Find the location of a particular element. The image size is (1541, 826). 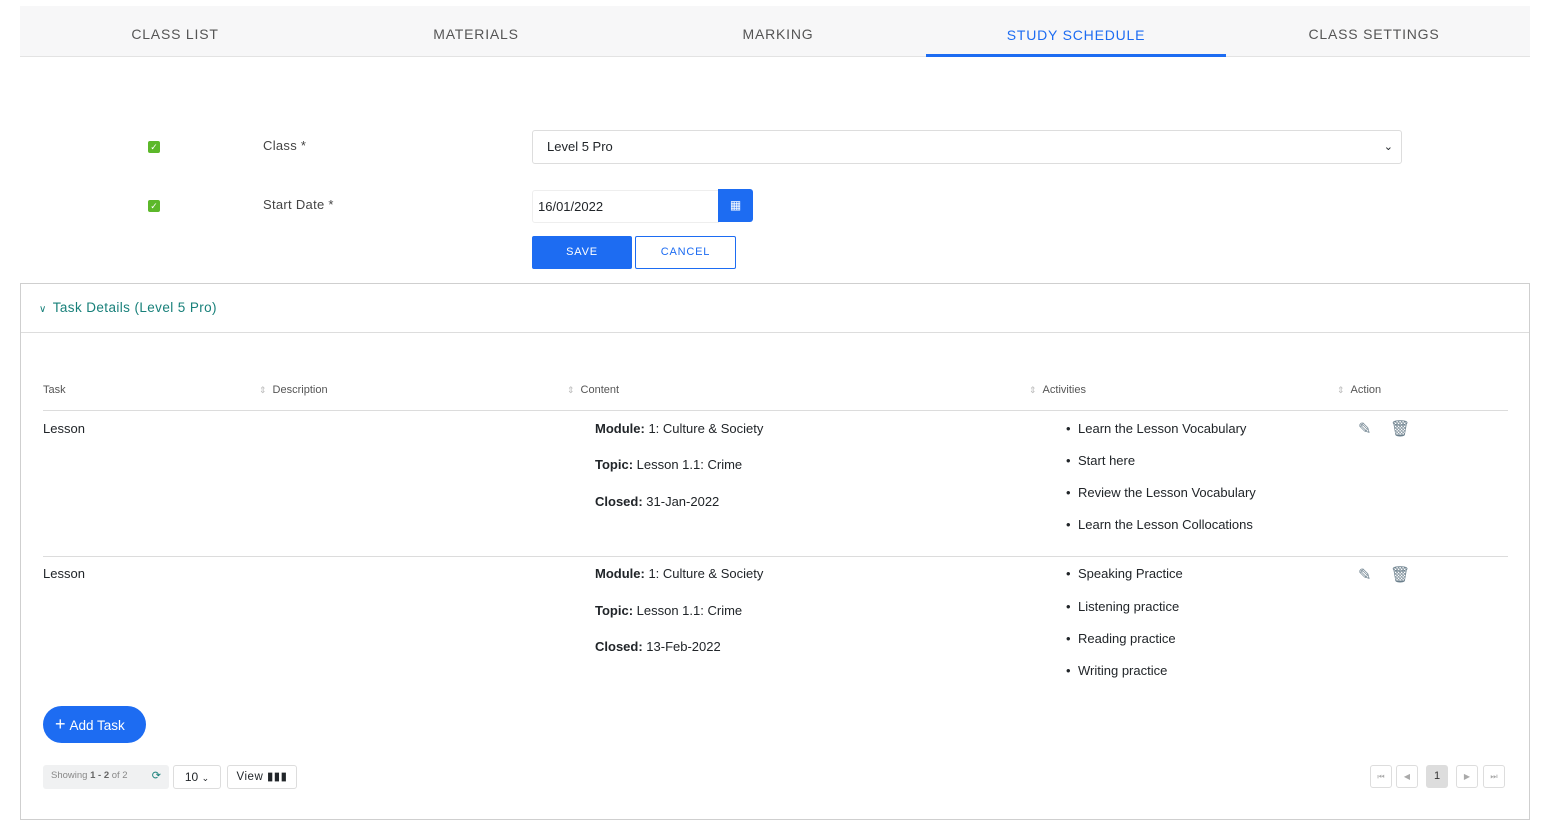

calendar-icon: ▦ is located at coordinates (735, 205).